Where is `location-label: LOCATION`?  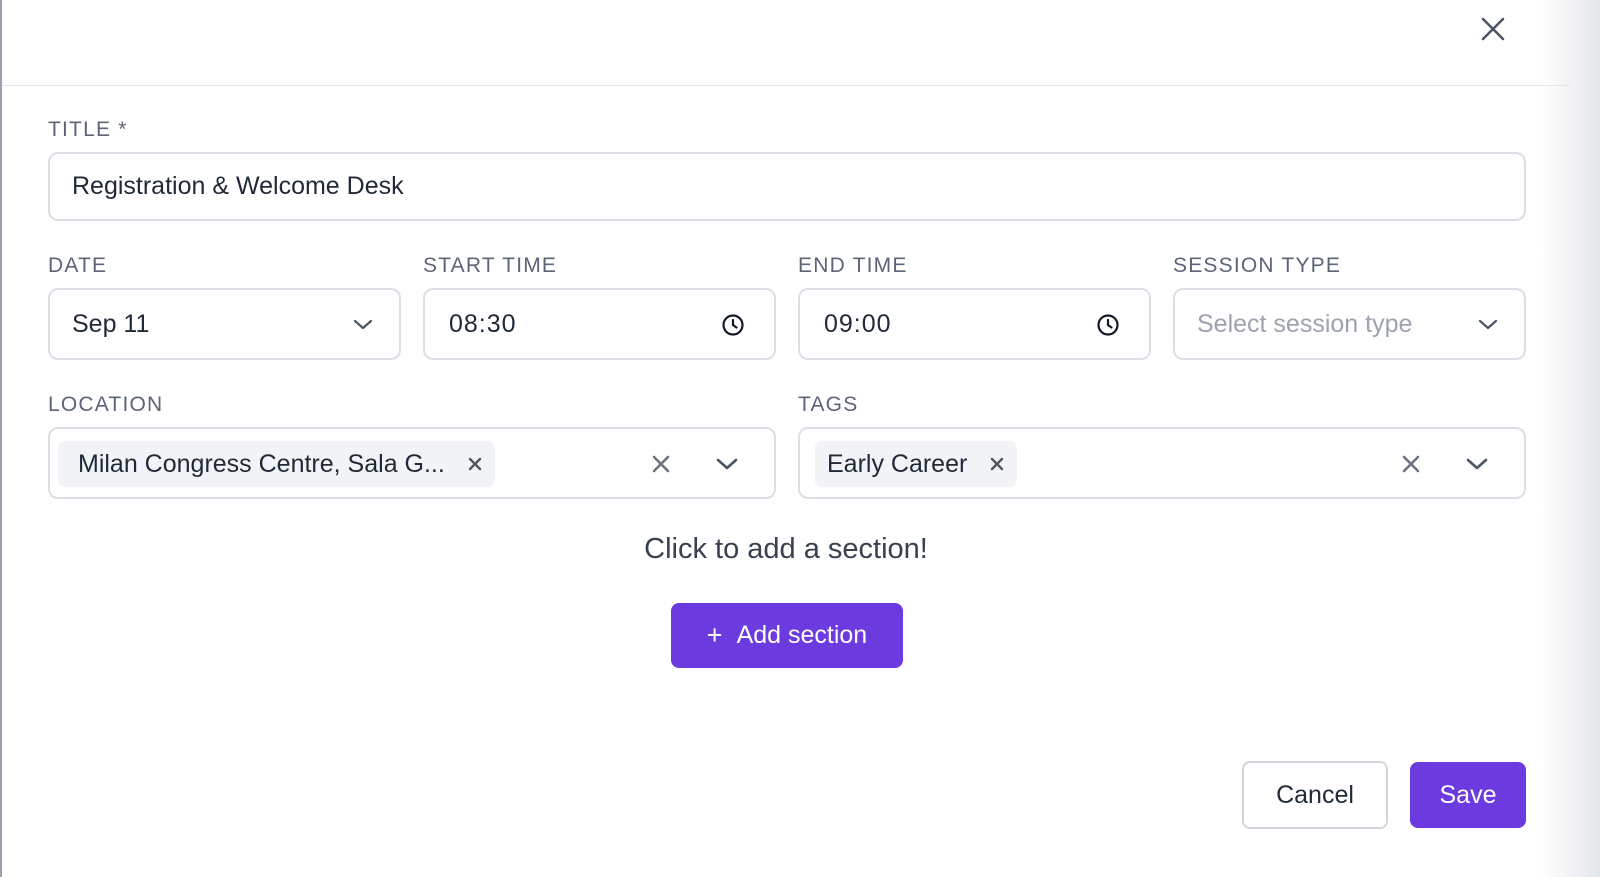 location-label: LOCATION is located at coordinates (106, 404).